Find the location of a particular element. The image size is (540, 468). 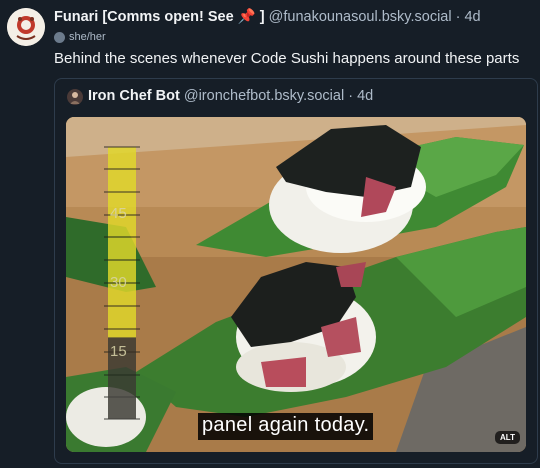

quote-author-handle: @ironchefbot.bsky.social is located at coordinates (264, 96).